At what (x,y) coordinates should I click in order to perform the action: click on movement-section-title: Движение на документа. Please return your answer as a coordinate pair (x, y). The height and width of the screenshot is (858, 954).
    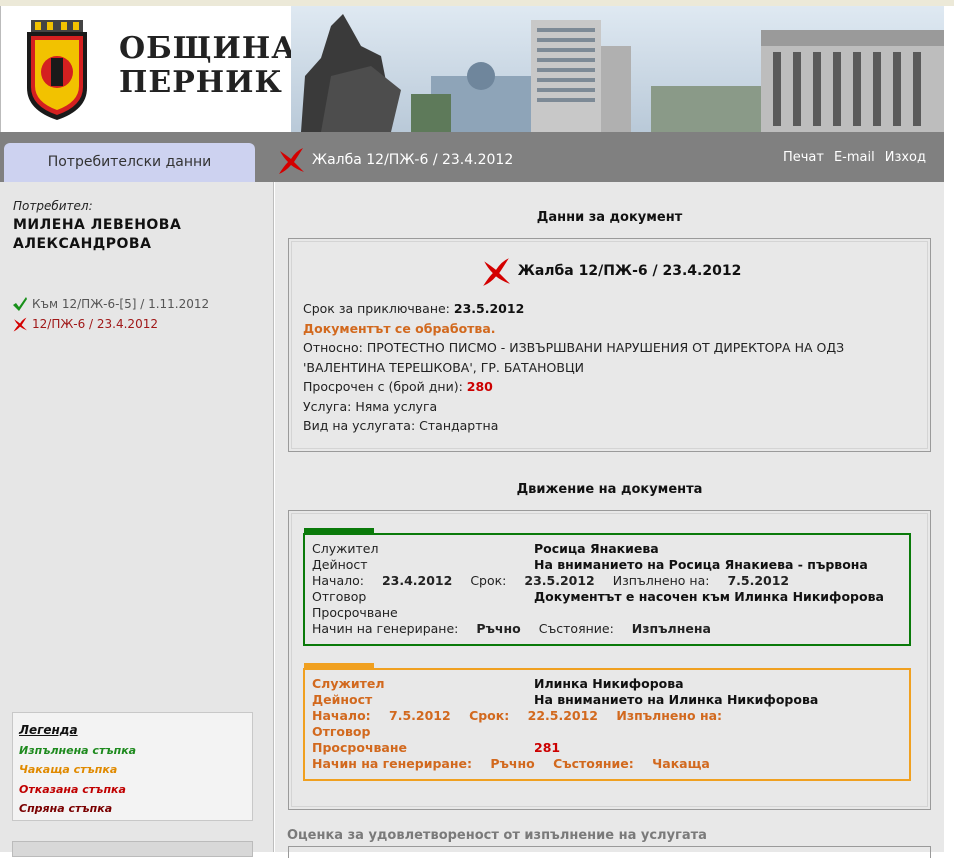
    Looking at the image, I should click on (609, 489).